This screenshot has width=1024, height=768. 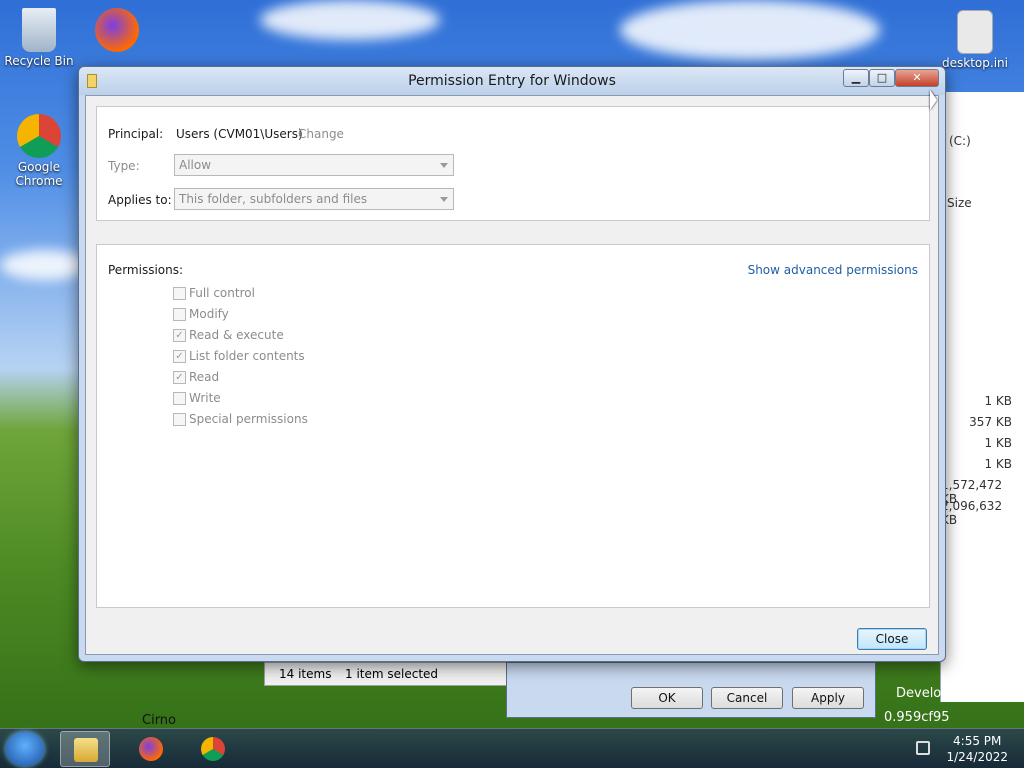 What do you see at coordinates (25, 749) in the screenshot?
I see `start-button` at bounding box center [25, 749].